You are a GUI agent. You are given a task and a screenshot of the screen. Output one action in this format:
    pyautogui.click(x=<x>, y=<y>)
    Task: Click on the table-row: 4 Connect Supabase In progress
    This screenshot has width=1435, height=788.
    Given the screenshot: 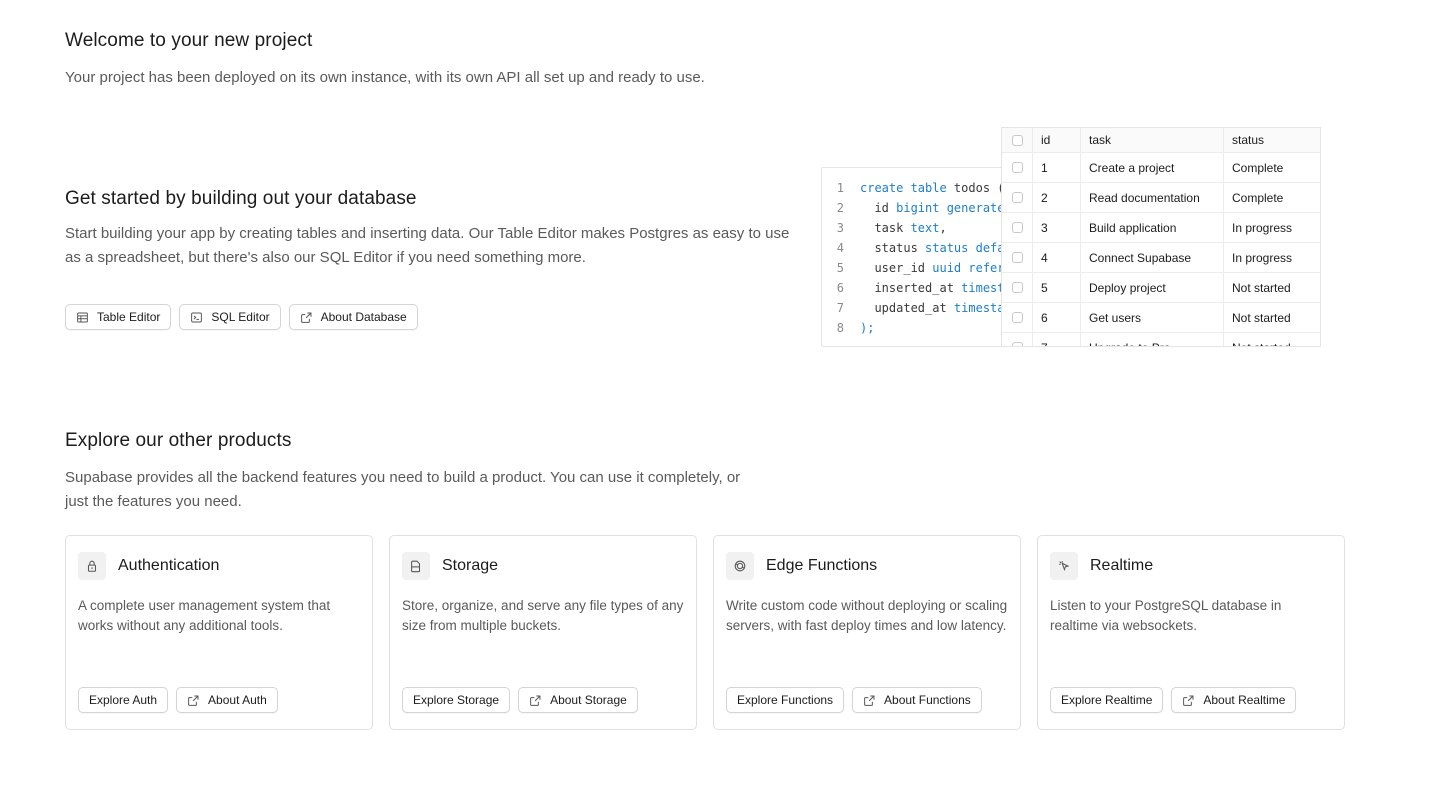 What is the action you would take?
    pyautogui.click(x=1161, y=258)
    